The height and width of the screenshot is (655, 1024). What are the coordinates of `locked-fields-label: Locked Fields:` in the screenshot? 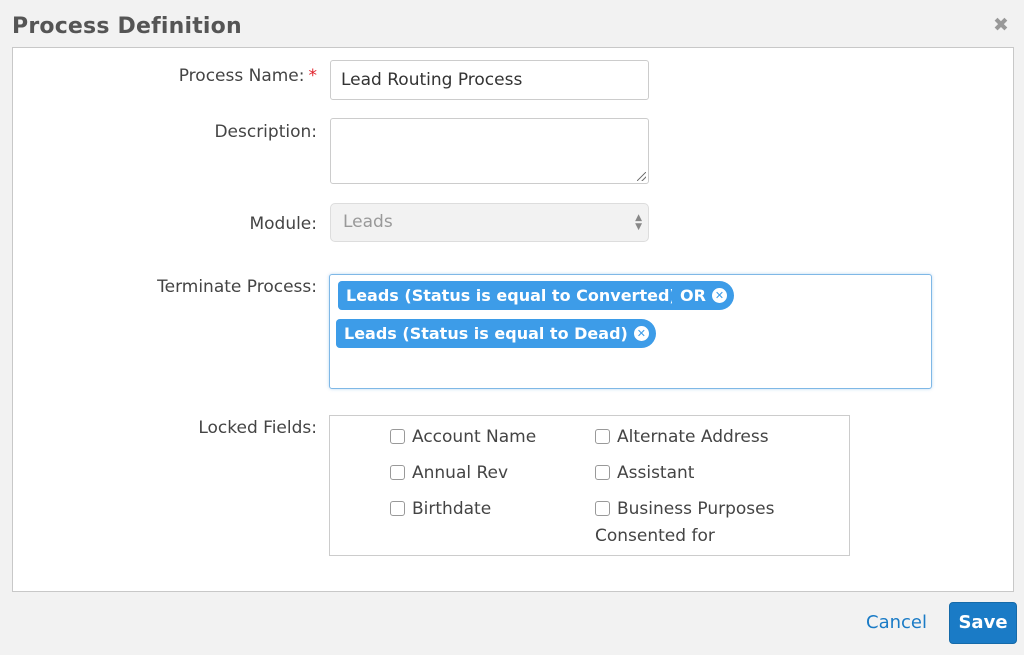 It's located at (257, 428).